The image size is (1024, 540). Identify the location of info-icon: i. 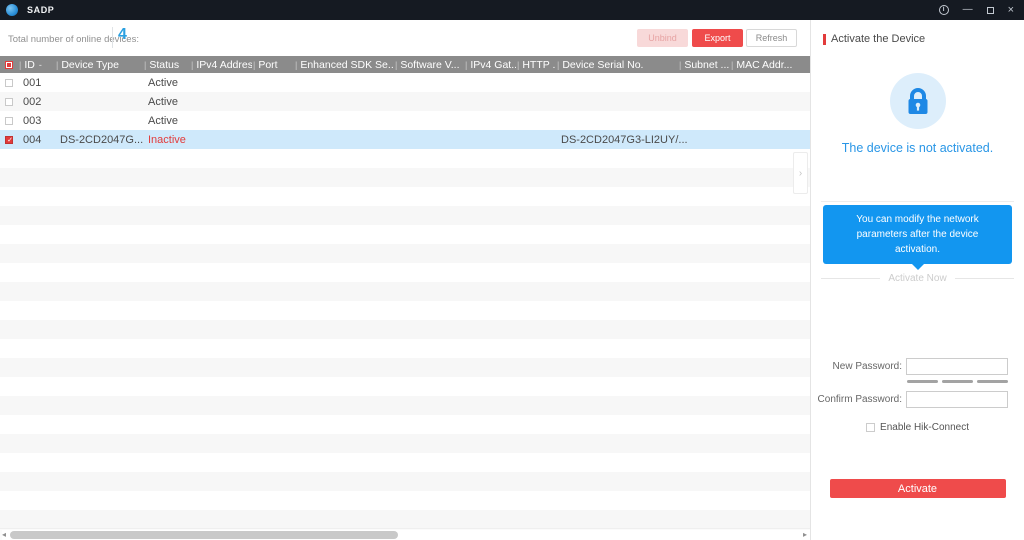
(943, 10).